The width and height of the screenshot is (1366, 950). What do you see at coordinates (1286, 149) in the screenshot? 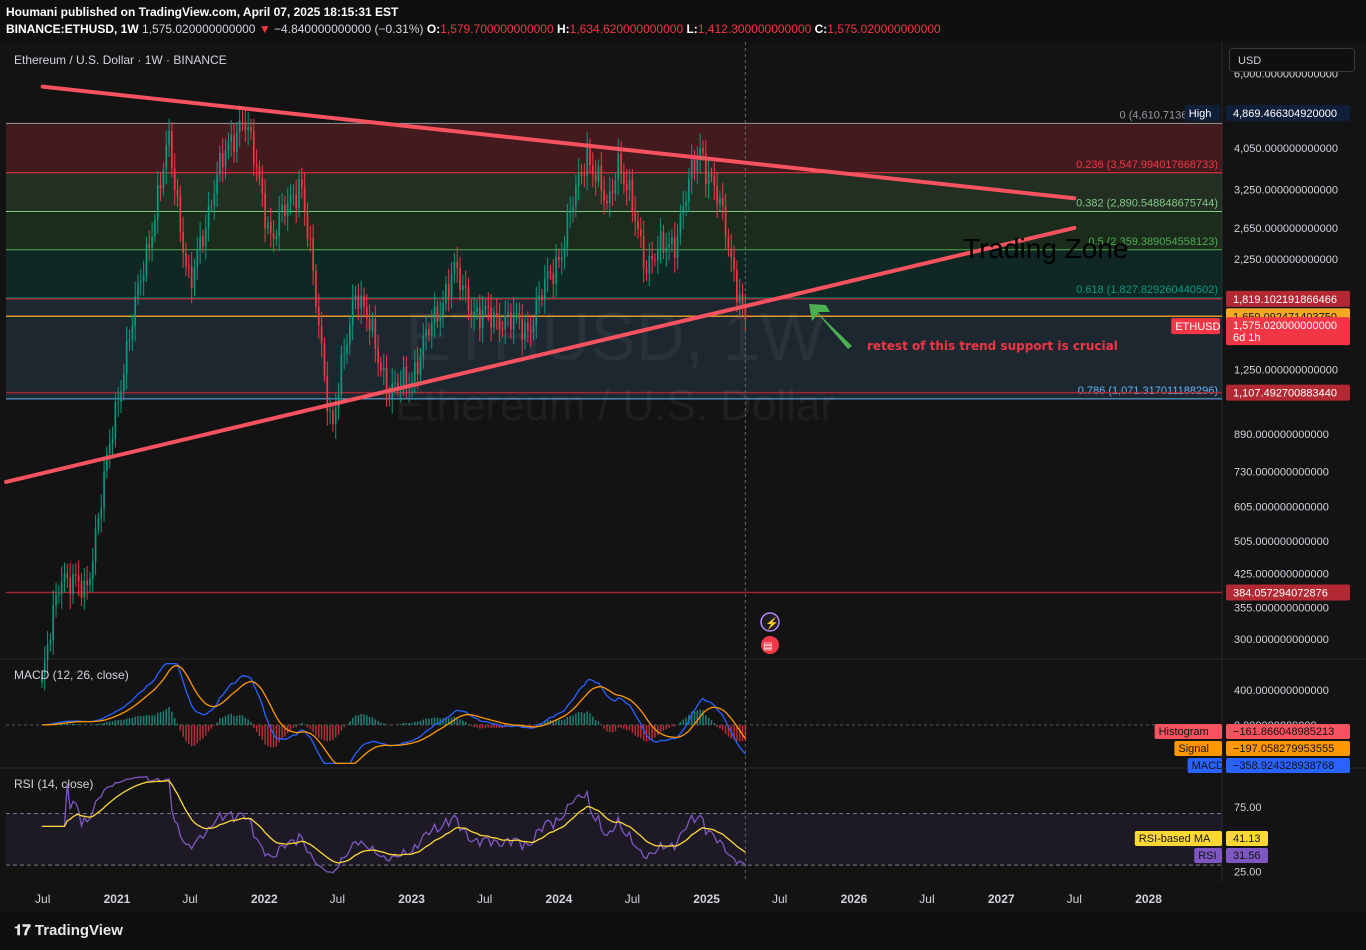
I see `price-tick-label: 4,050.000000000000` at bounding box center [1286, 149].